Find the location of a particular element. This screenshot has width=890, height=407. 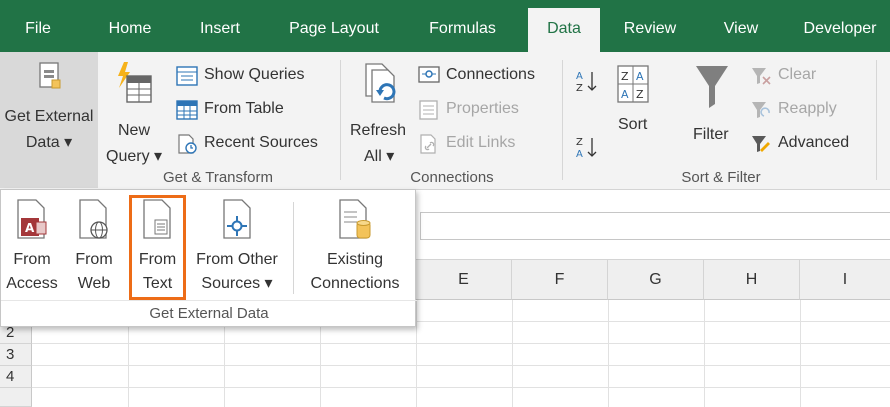

tab-insert: Insert is located at coordinates (220, 32).